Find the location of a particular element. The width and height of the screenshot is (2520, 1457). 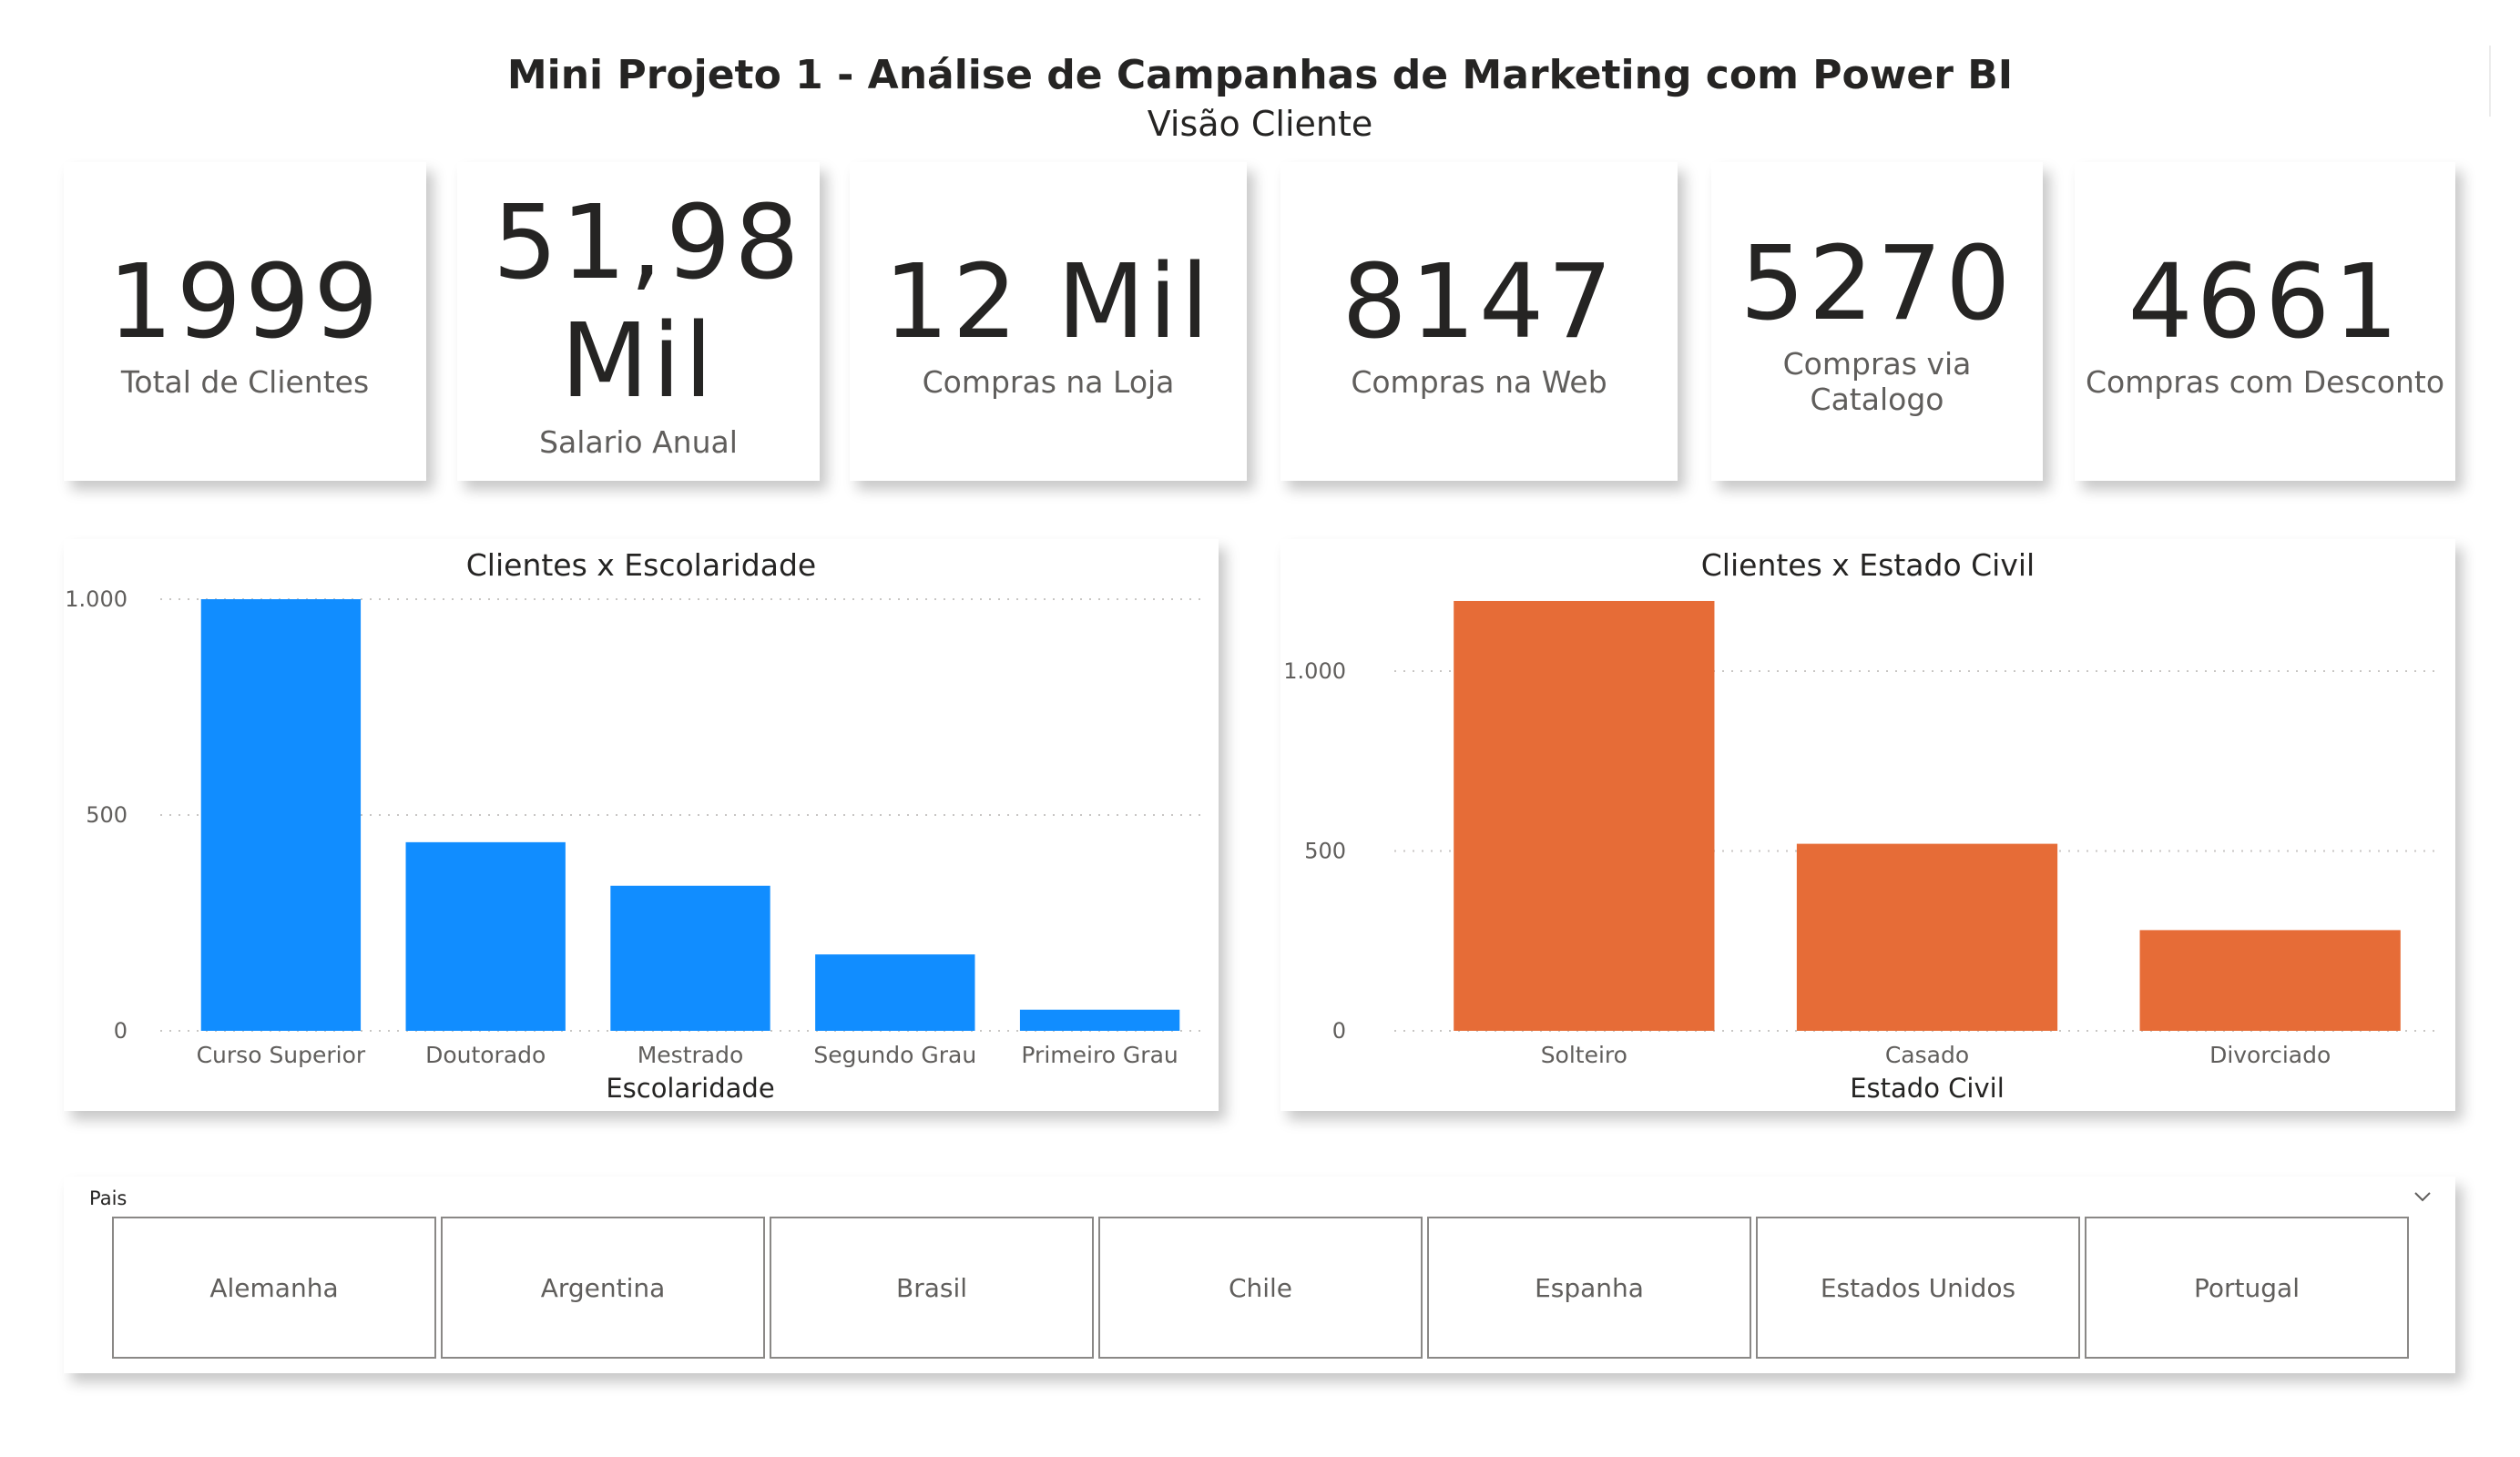

kpi-value: 4661 is located at coordinates (2265, 302).